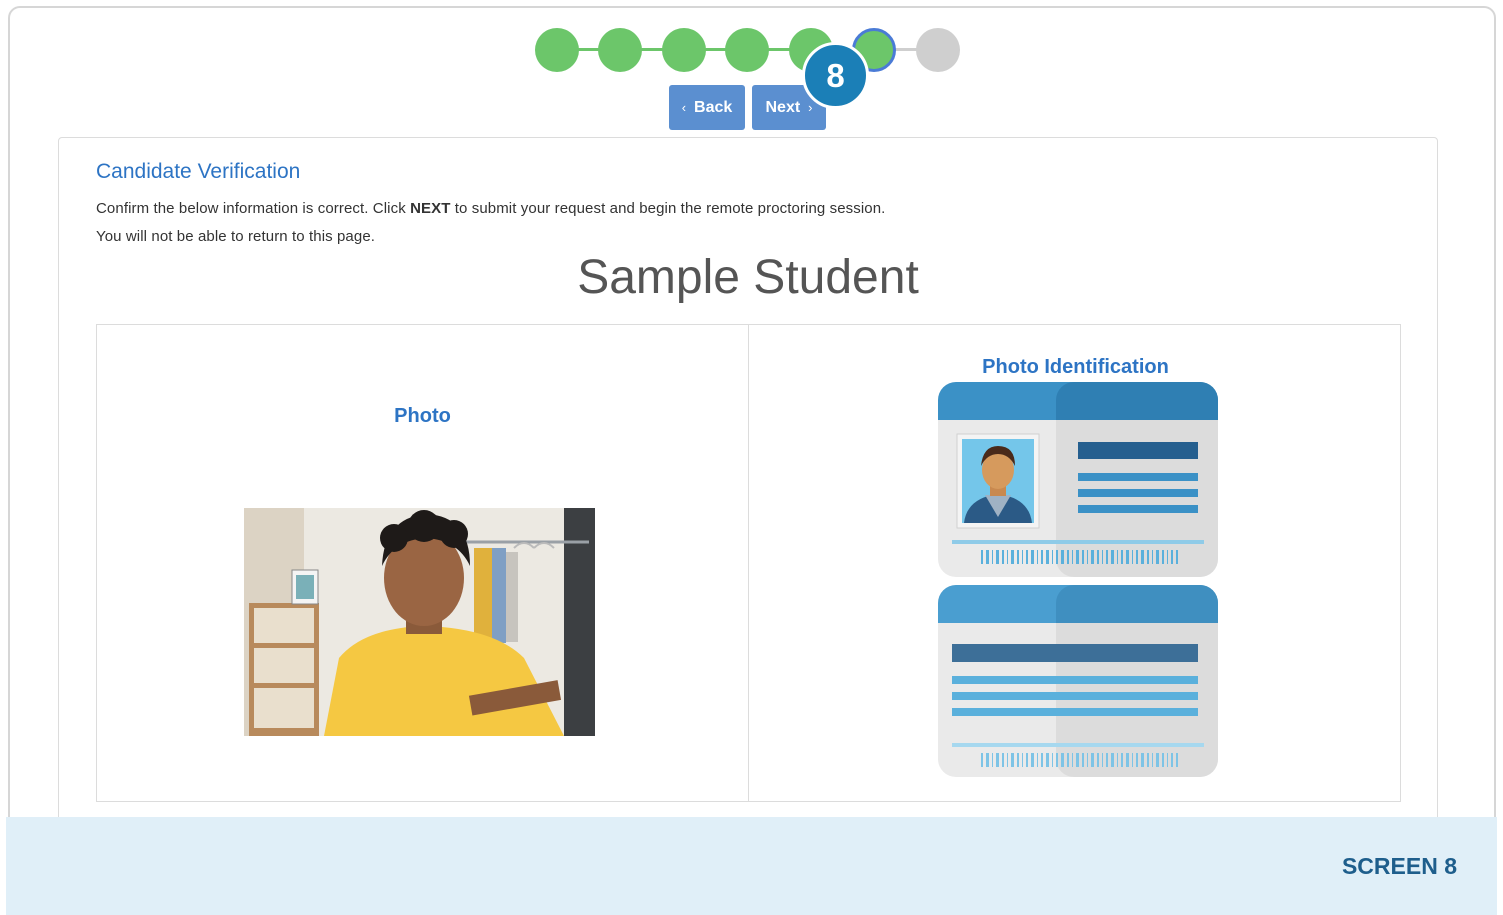 This screenshot has height=915, width=1503. Describe the element at coordinates (1399, 866) in the screenshot. I see `screen-label: SCREEN 8` at that location.